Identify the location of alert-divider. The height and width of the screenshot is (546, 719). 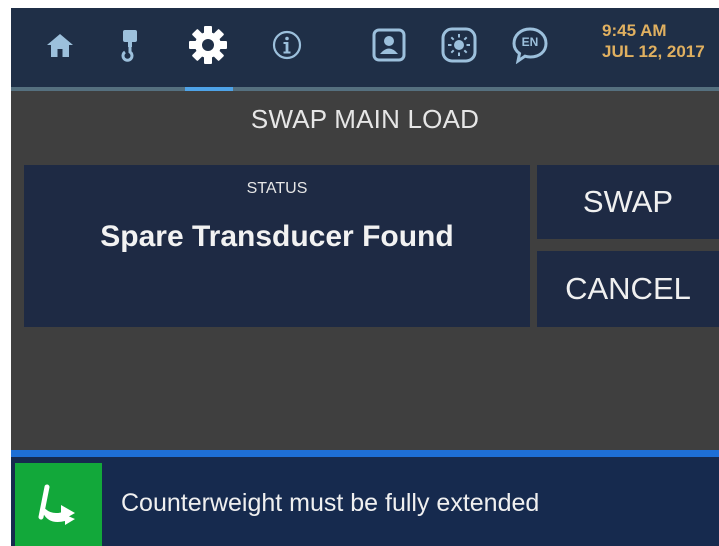
(365, 453).